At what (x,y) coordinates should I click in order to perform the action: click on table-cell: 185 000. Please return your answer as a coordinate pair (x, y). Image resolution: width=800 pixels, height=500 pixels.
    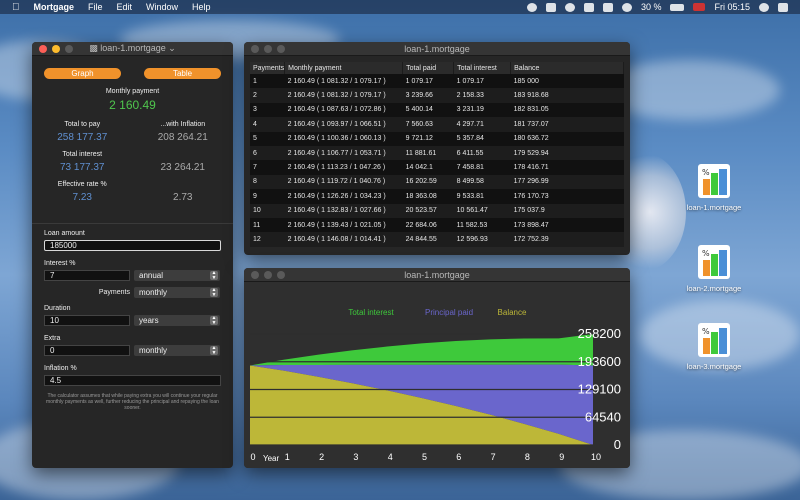
    Looking at the image, I should click on (526, 81).